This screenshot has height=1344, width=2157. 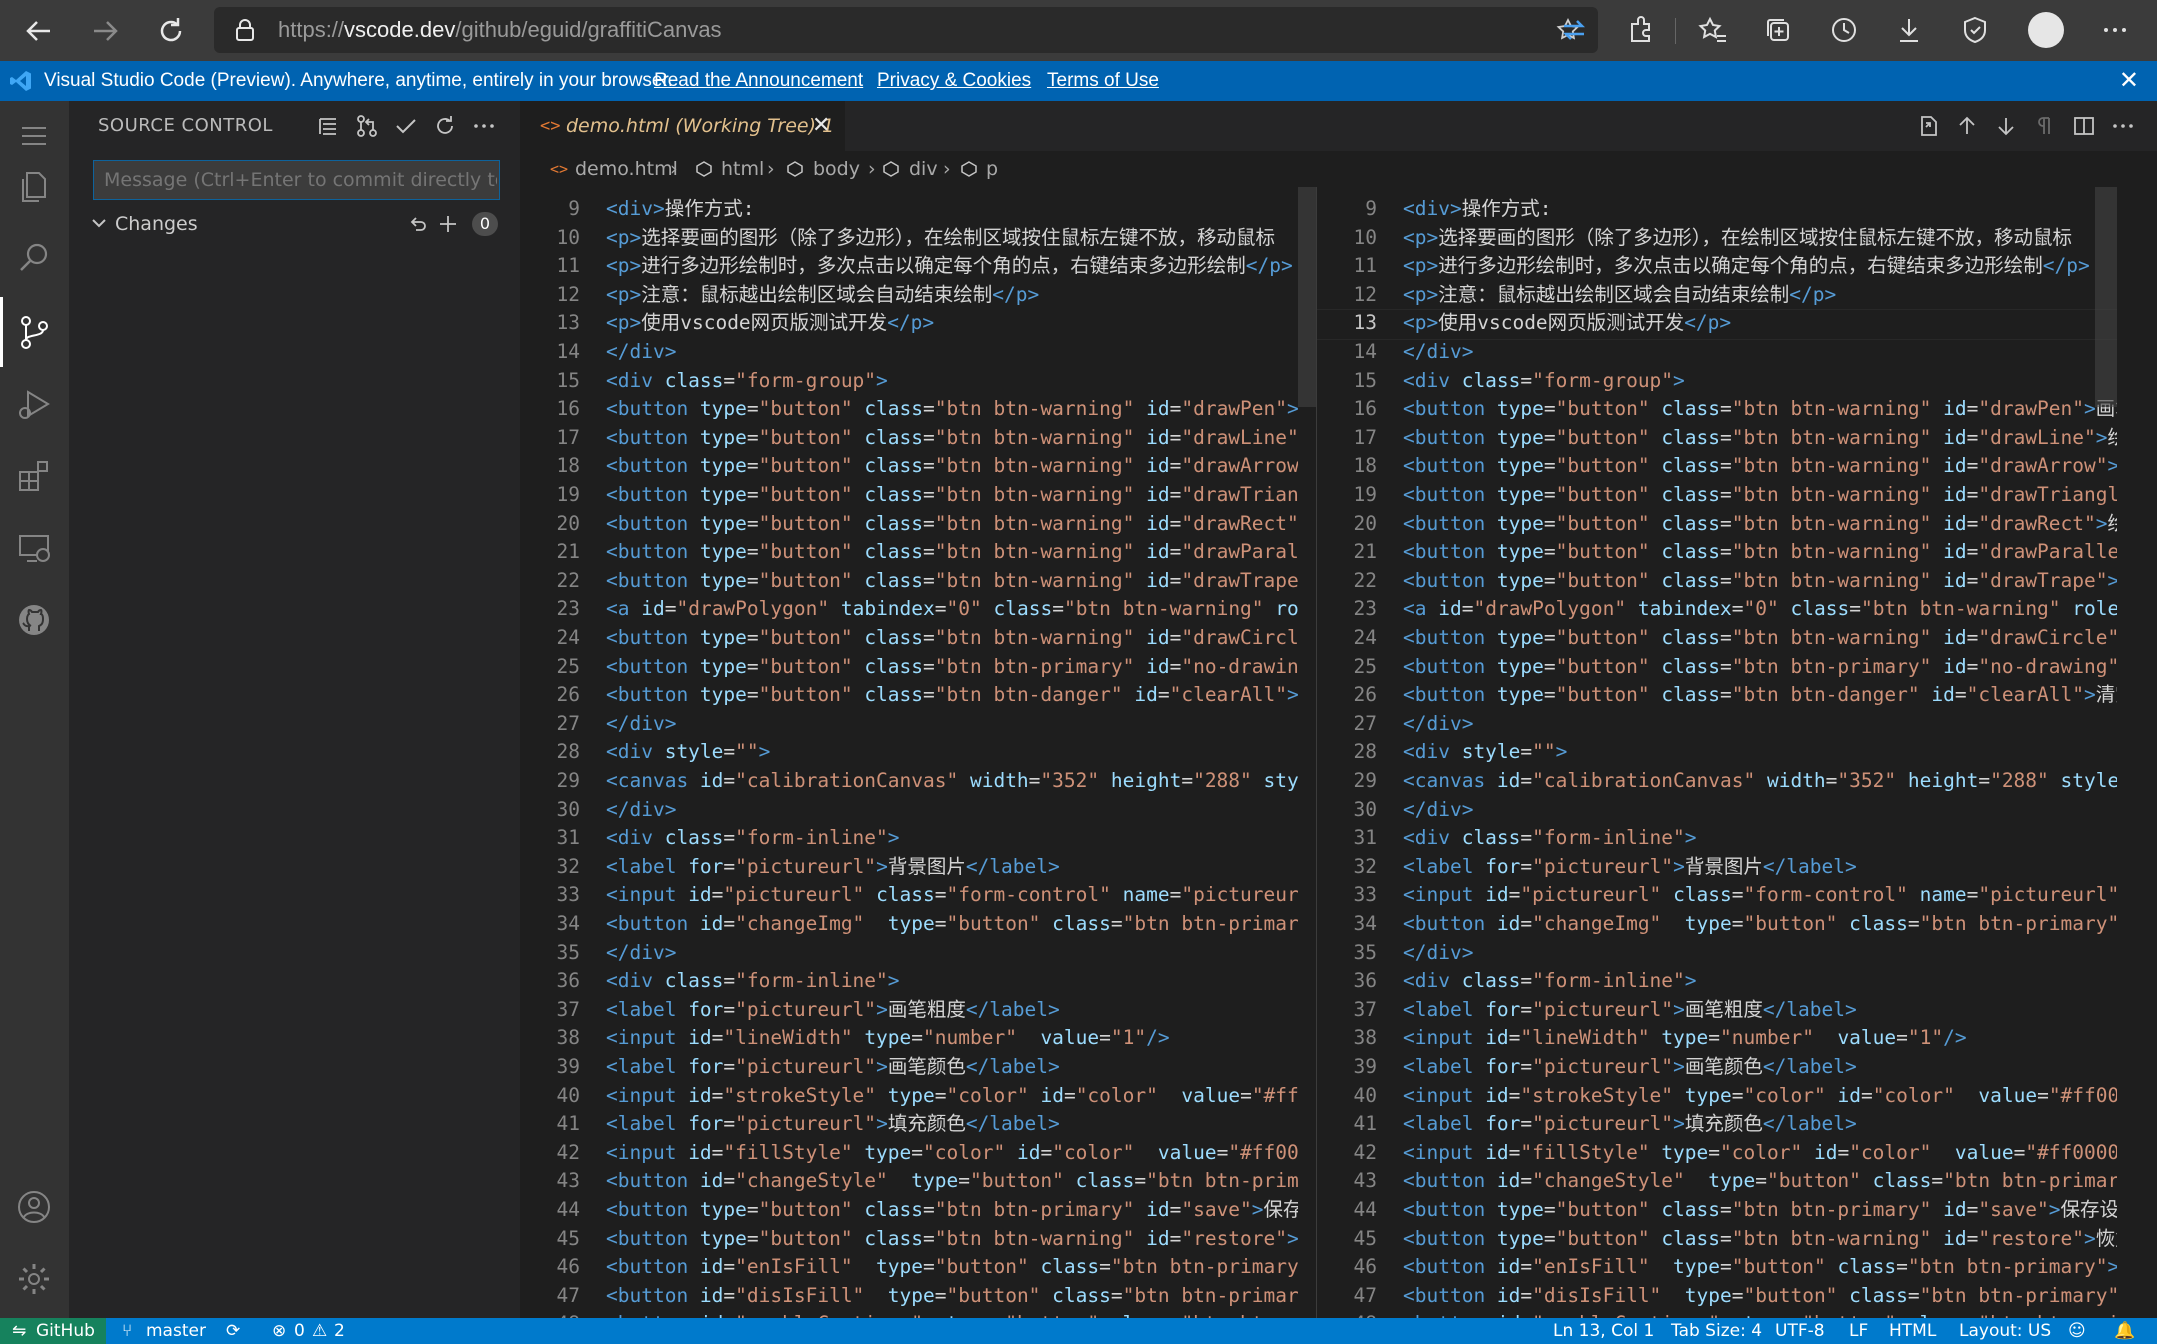 I want to click on history-icon, so click(x=1844, y=30).